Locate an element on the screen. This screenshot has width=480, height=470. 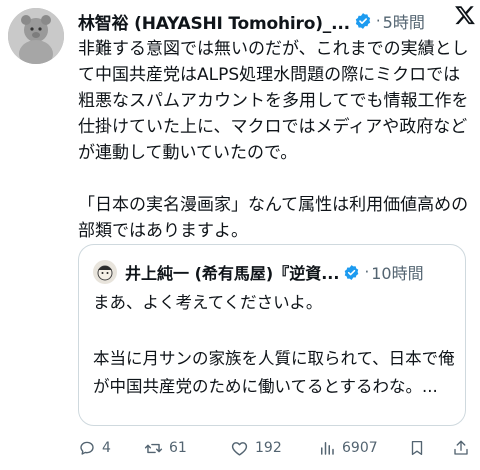
share-button is located at coordinates (461, 448).